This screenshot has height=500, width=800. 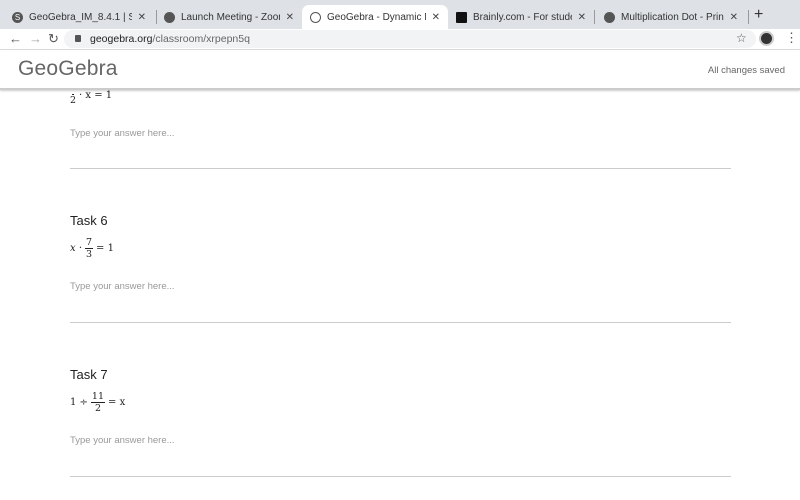 What do you see at coordinates (671, 17) in the screenshot?
I see `tab-printwiki: Multiplication Dot - PrintWiki✕` at bounding box center [671, 17].